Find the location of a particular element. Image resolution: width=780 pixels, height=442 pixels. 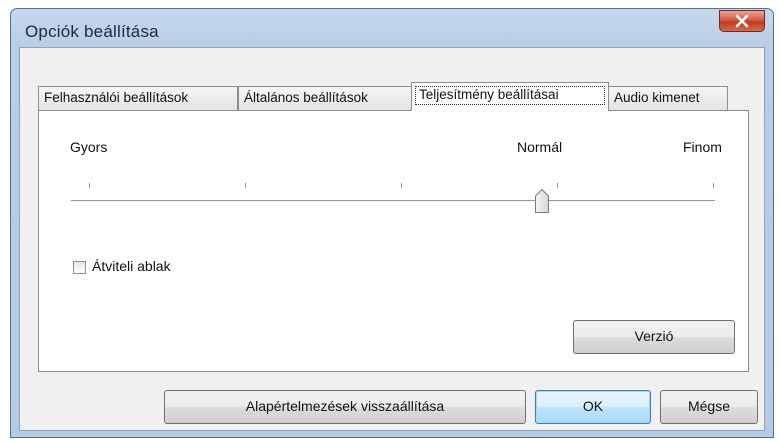

slider-label-fast: Gyors is located at coordinates (89, 147).